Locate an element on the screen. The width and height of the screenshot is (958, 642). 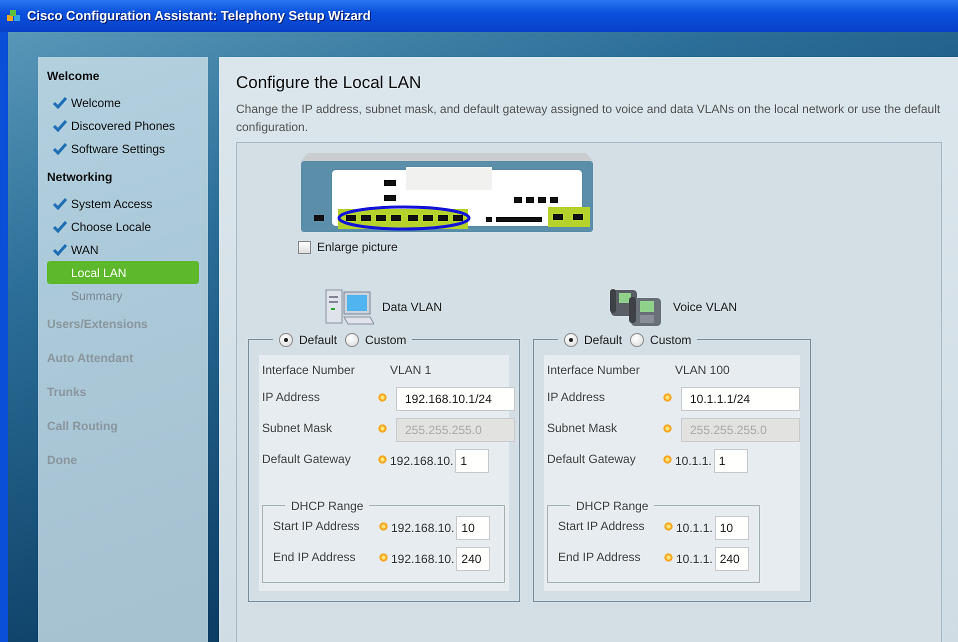
sidebar-item: Discovered Phones is located at coordinates (123, 125).